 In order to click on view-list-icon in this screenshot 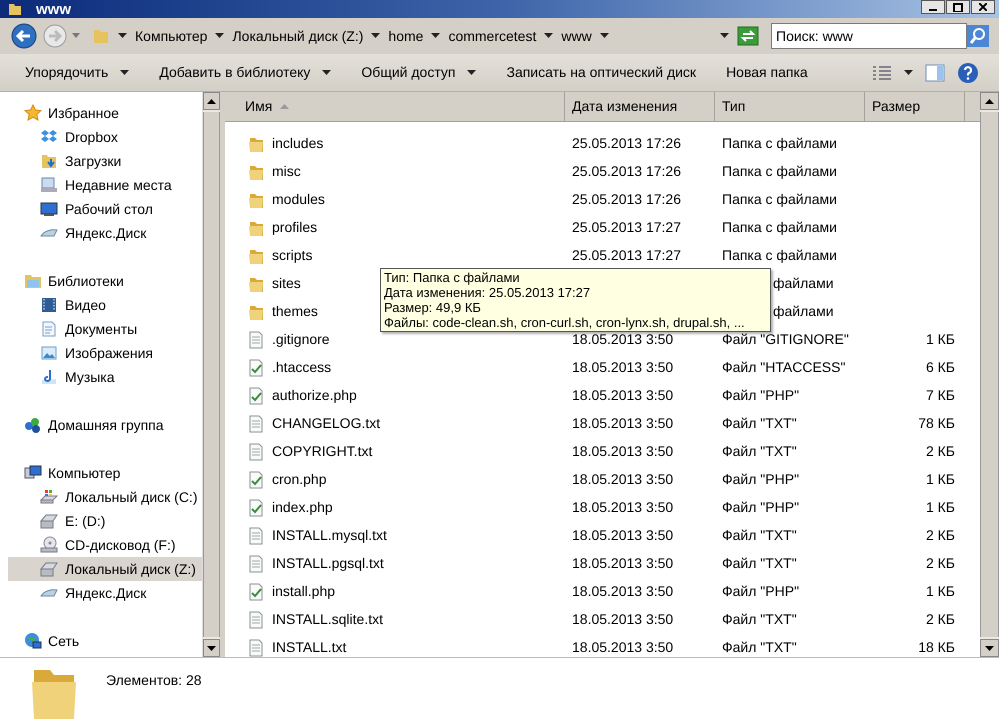, I will do `click(882, 72)`.